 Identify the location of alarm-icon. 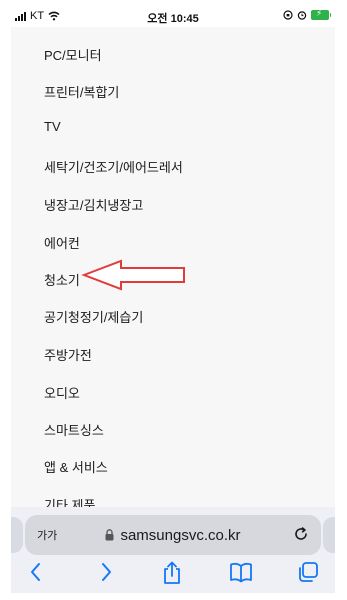
(302, 15).